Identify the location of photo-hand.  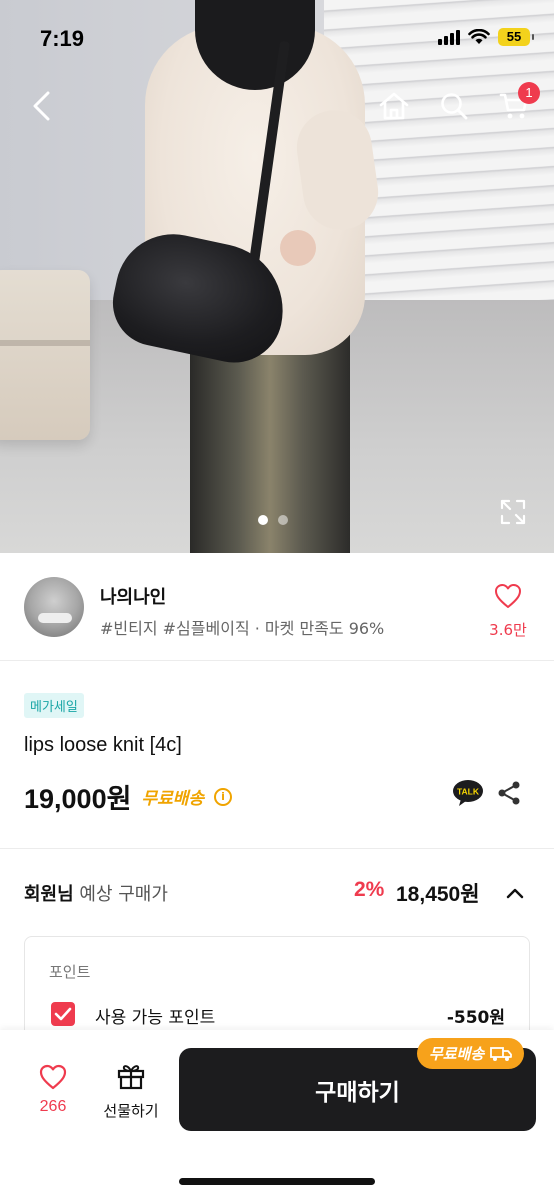
(298, 248).